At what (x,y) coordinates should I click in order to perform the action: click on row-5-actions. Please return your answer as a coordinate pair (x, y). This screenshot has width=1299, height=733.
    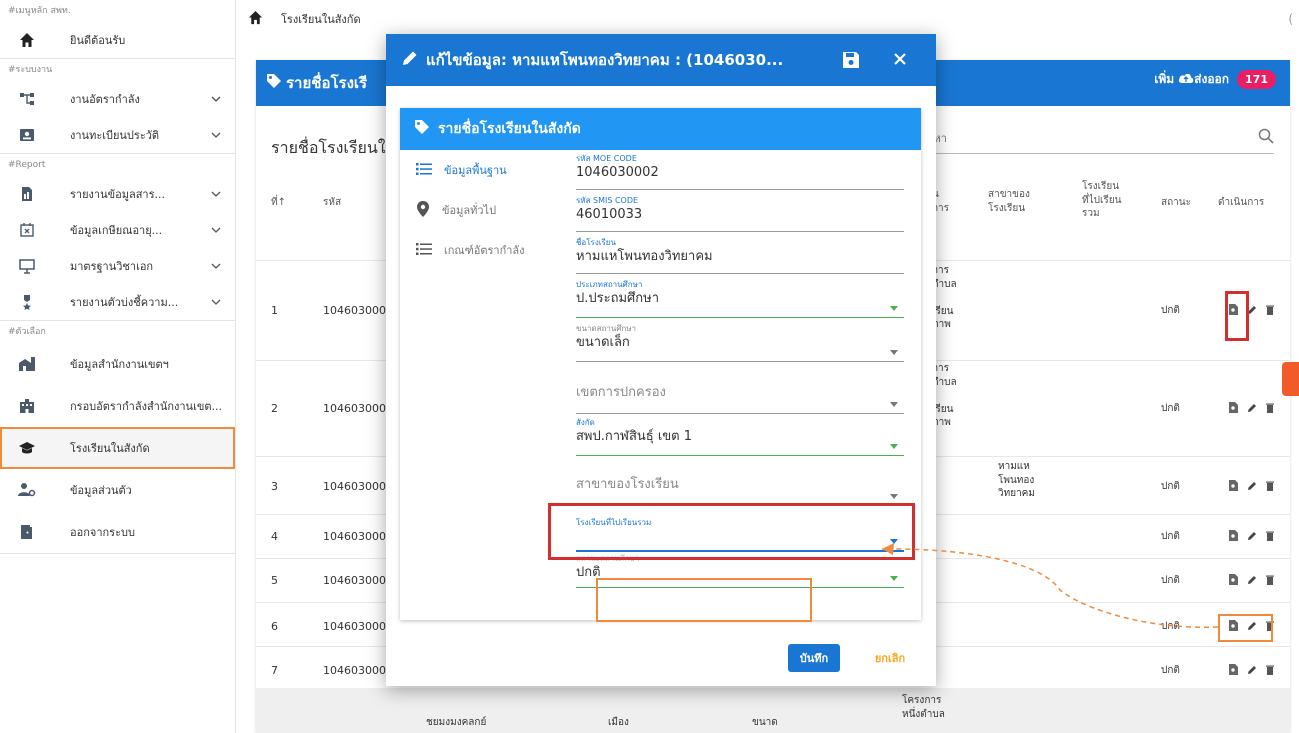
    Looking at the image, I should click on (1251, 581).